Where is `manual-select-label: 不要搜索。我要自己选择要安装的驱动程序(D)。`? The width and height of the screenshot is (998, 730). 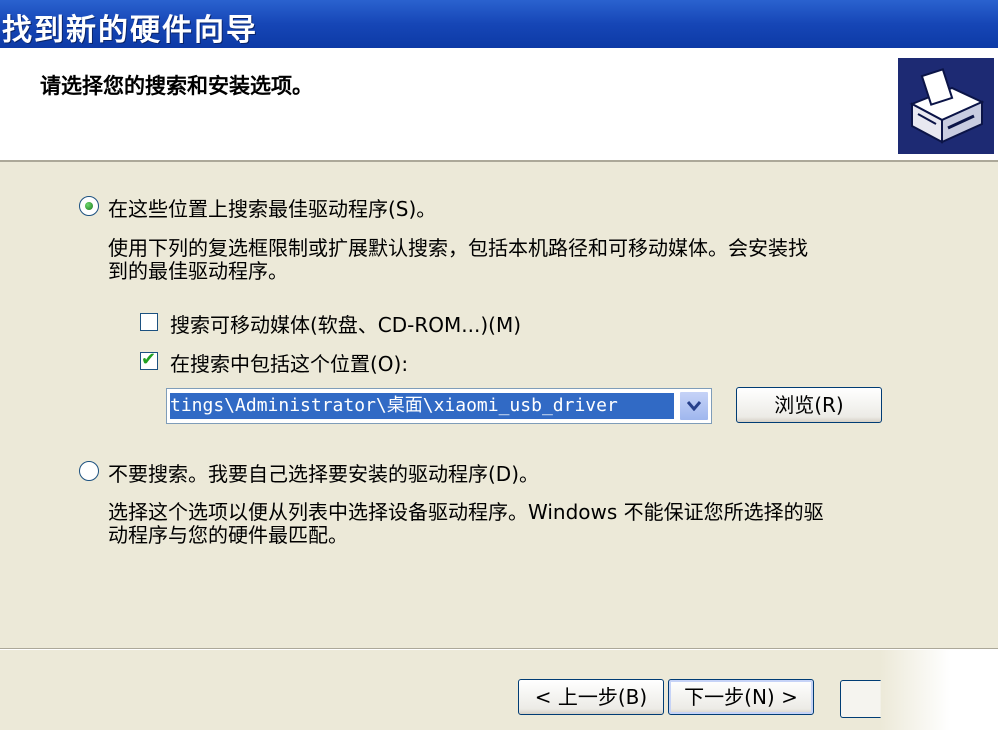
manual-select-label: 不要搜索。我要自己选择要安装的驱动程序(D)。 is located at coordinates (323, 472).